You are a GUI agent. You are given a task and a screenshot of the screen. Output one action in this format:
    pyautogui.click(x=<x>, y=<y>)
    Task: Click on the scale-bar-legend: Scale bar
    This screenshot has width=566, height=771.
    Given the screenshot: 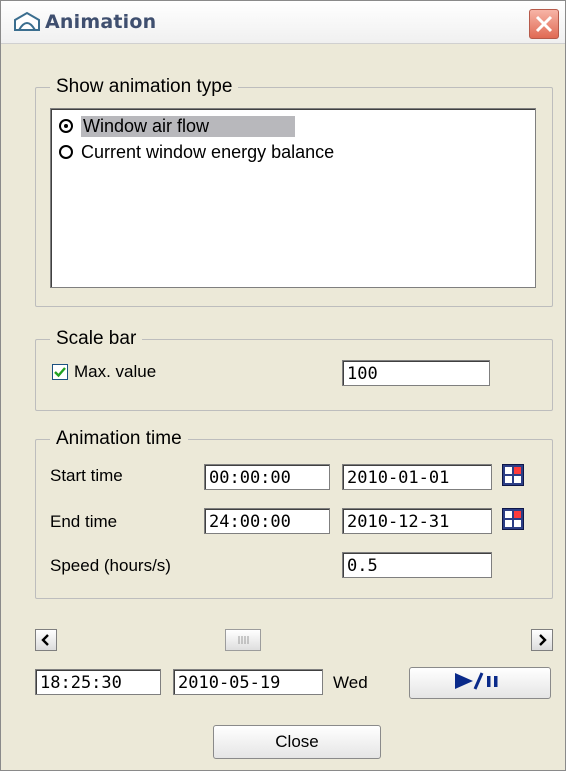 What is the action you would take?
    pyautogui.click(x=96, y=339)
    